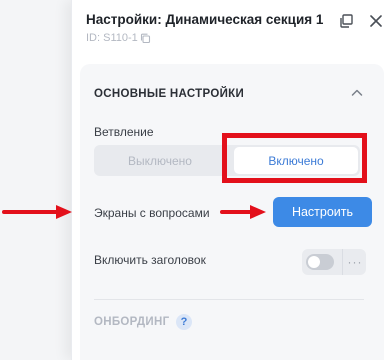 This screenshot has height=360, width=391. I want to click on onboarding-title: ОНБОРДИНГ, so click(132, 322).